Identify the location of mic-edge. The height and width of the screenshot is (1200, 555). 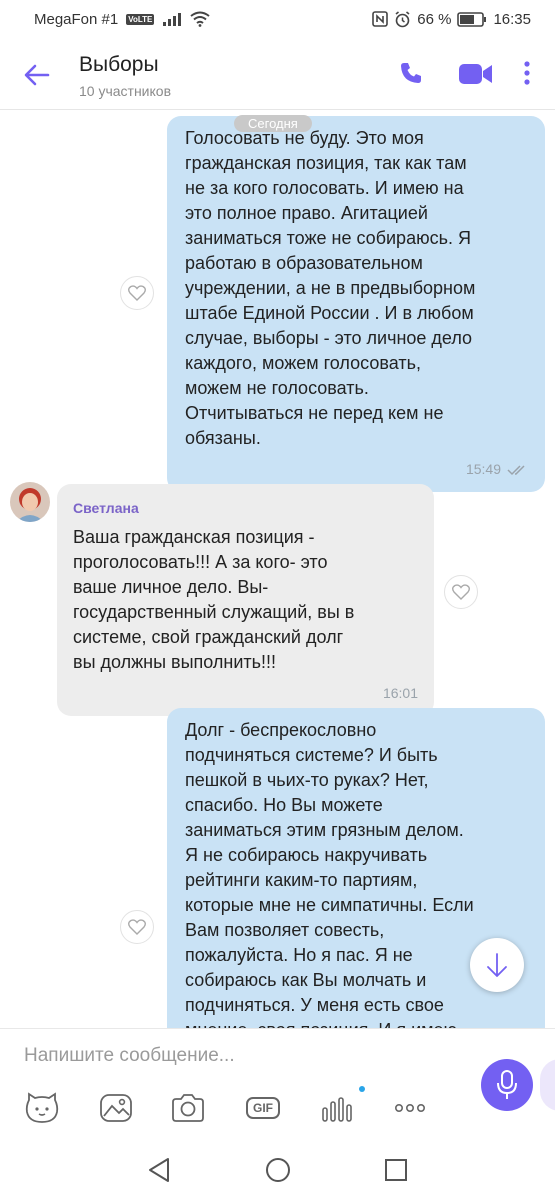
(547, 1085).